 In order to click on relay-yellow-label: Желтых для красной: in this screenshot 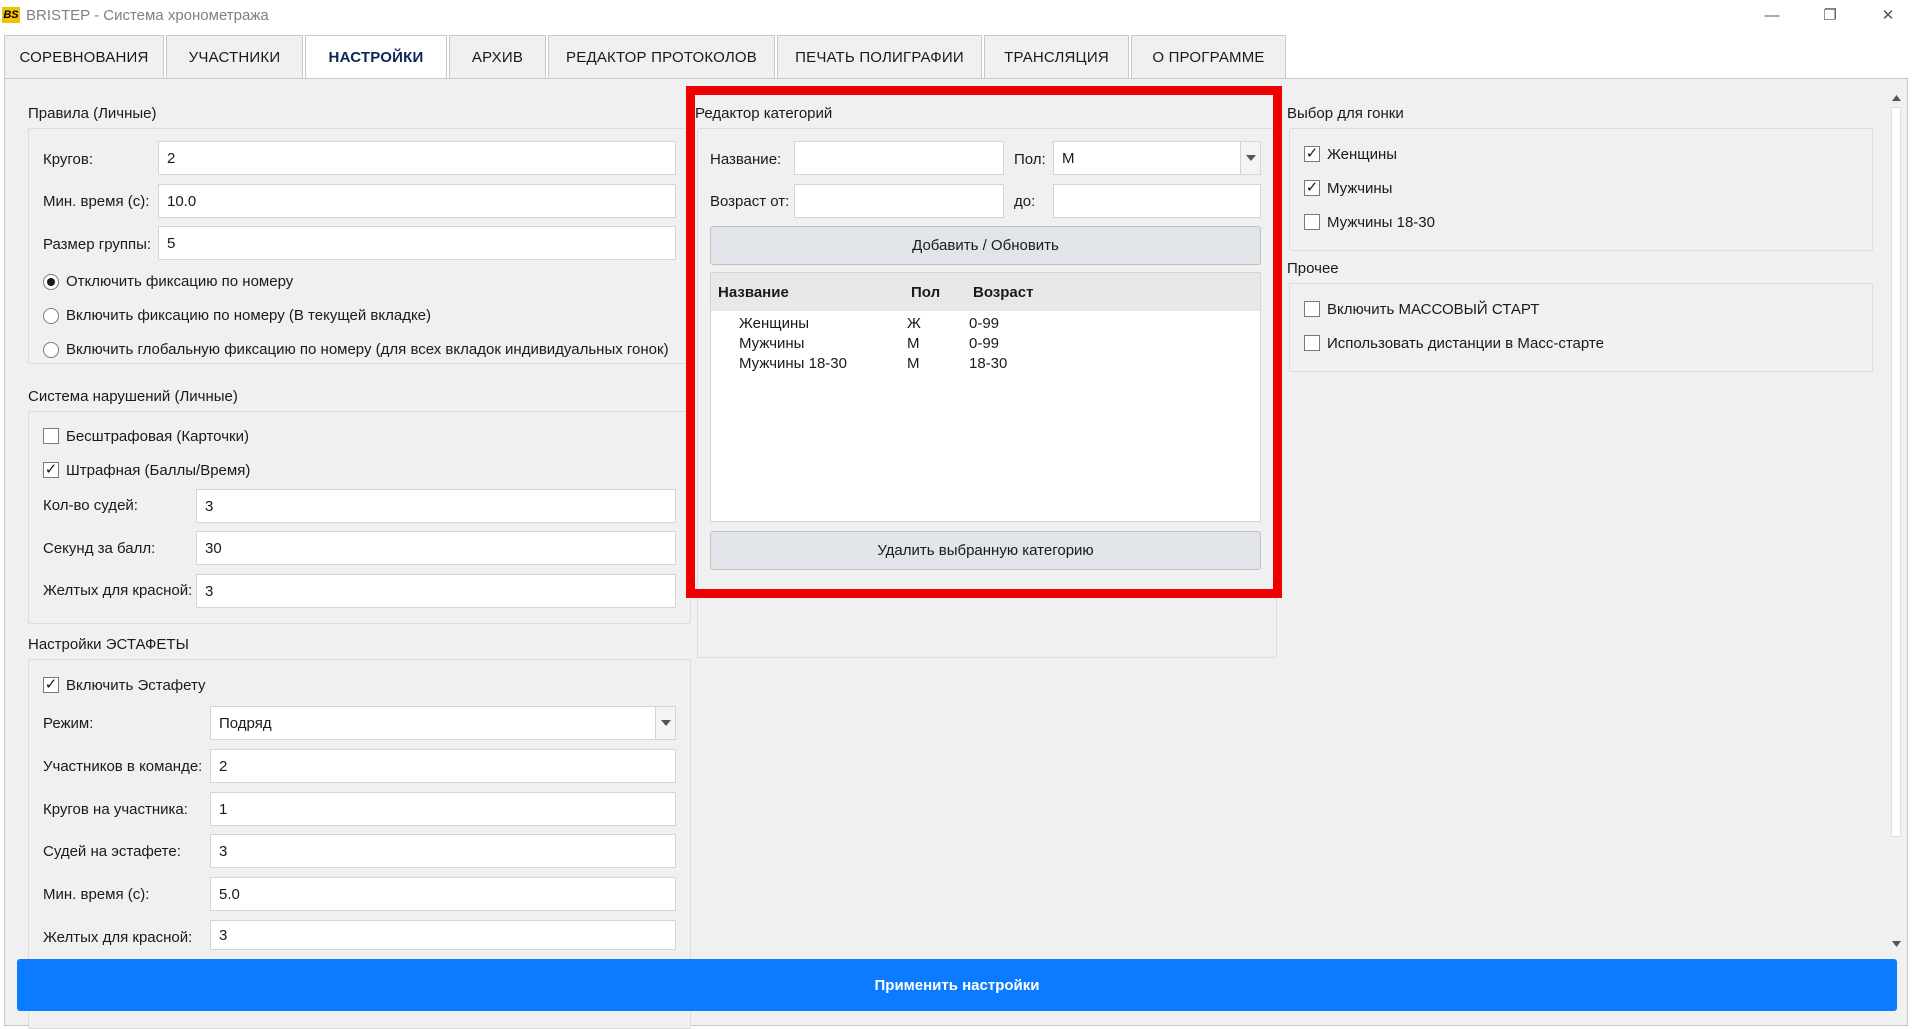, I will do `click(118, 937)`.